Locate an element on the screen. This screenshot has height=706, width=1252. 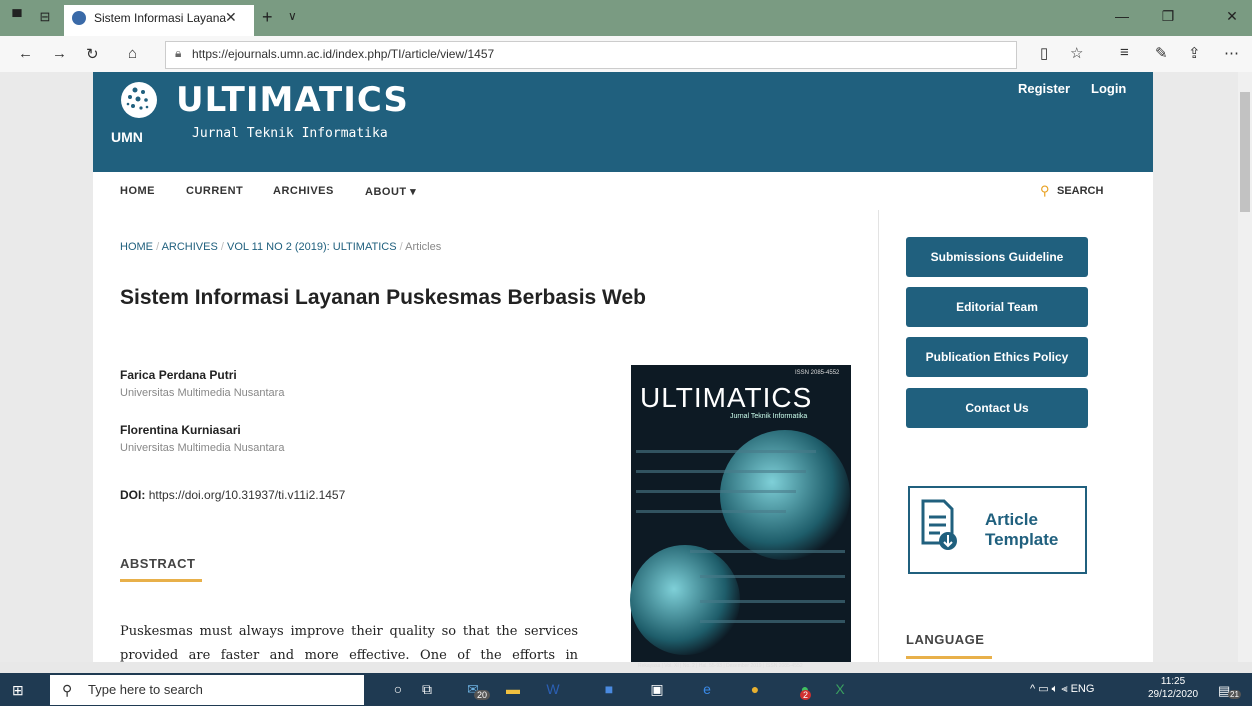
article-template-label: Article Template is located at coordinates (1021, 530).